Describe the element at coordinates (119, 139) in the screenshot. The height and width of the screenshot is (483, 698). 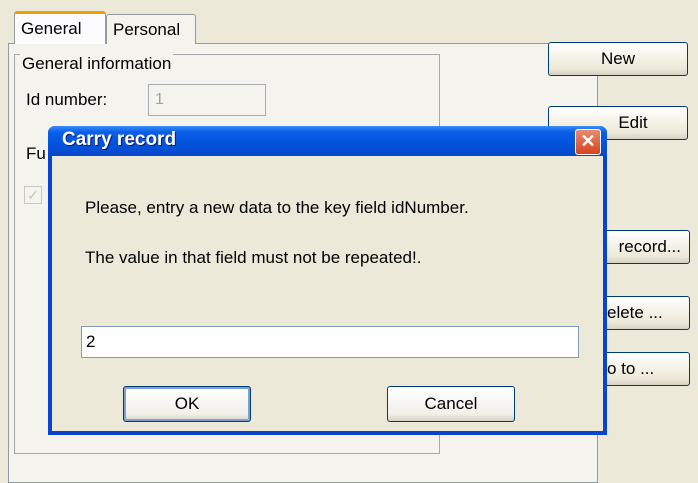
I see `dialog-title: Carry record` at that location.